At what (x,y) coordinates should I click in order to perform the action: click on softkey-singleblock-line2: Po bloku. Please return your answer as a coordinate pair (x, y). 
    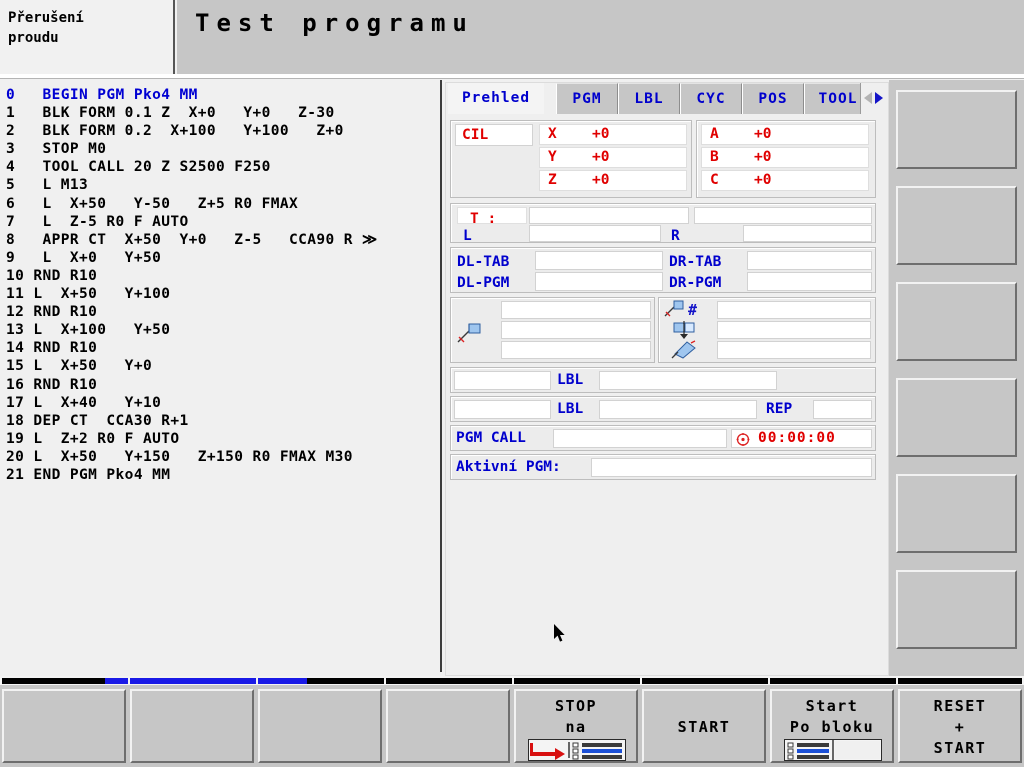
    Looking at the image, I should click on (832, 727).